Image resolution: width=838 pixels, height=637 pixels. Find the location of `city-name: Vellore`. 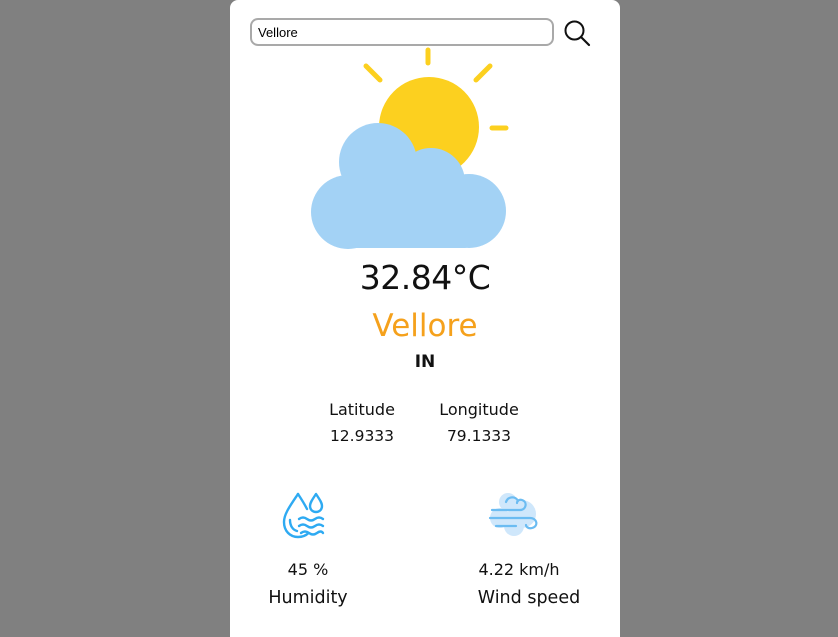

city-name: Vellore is located at coordinates (425, 326).